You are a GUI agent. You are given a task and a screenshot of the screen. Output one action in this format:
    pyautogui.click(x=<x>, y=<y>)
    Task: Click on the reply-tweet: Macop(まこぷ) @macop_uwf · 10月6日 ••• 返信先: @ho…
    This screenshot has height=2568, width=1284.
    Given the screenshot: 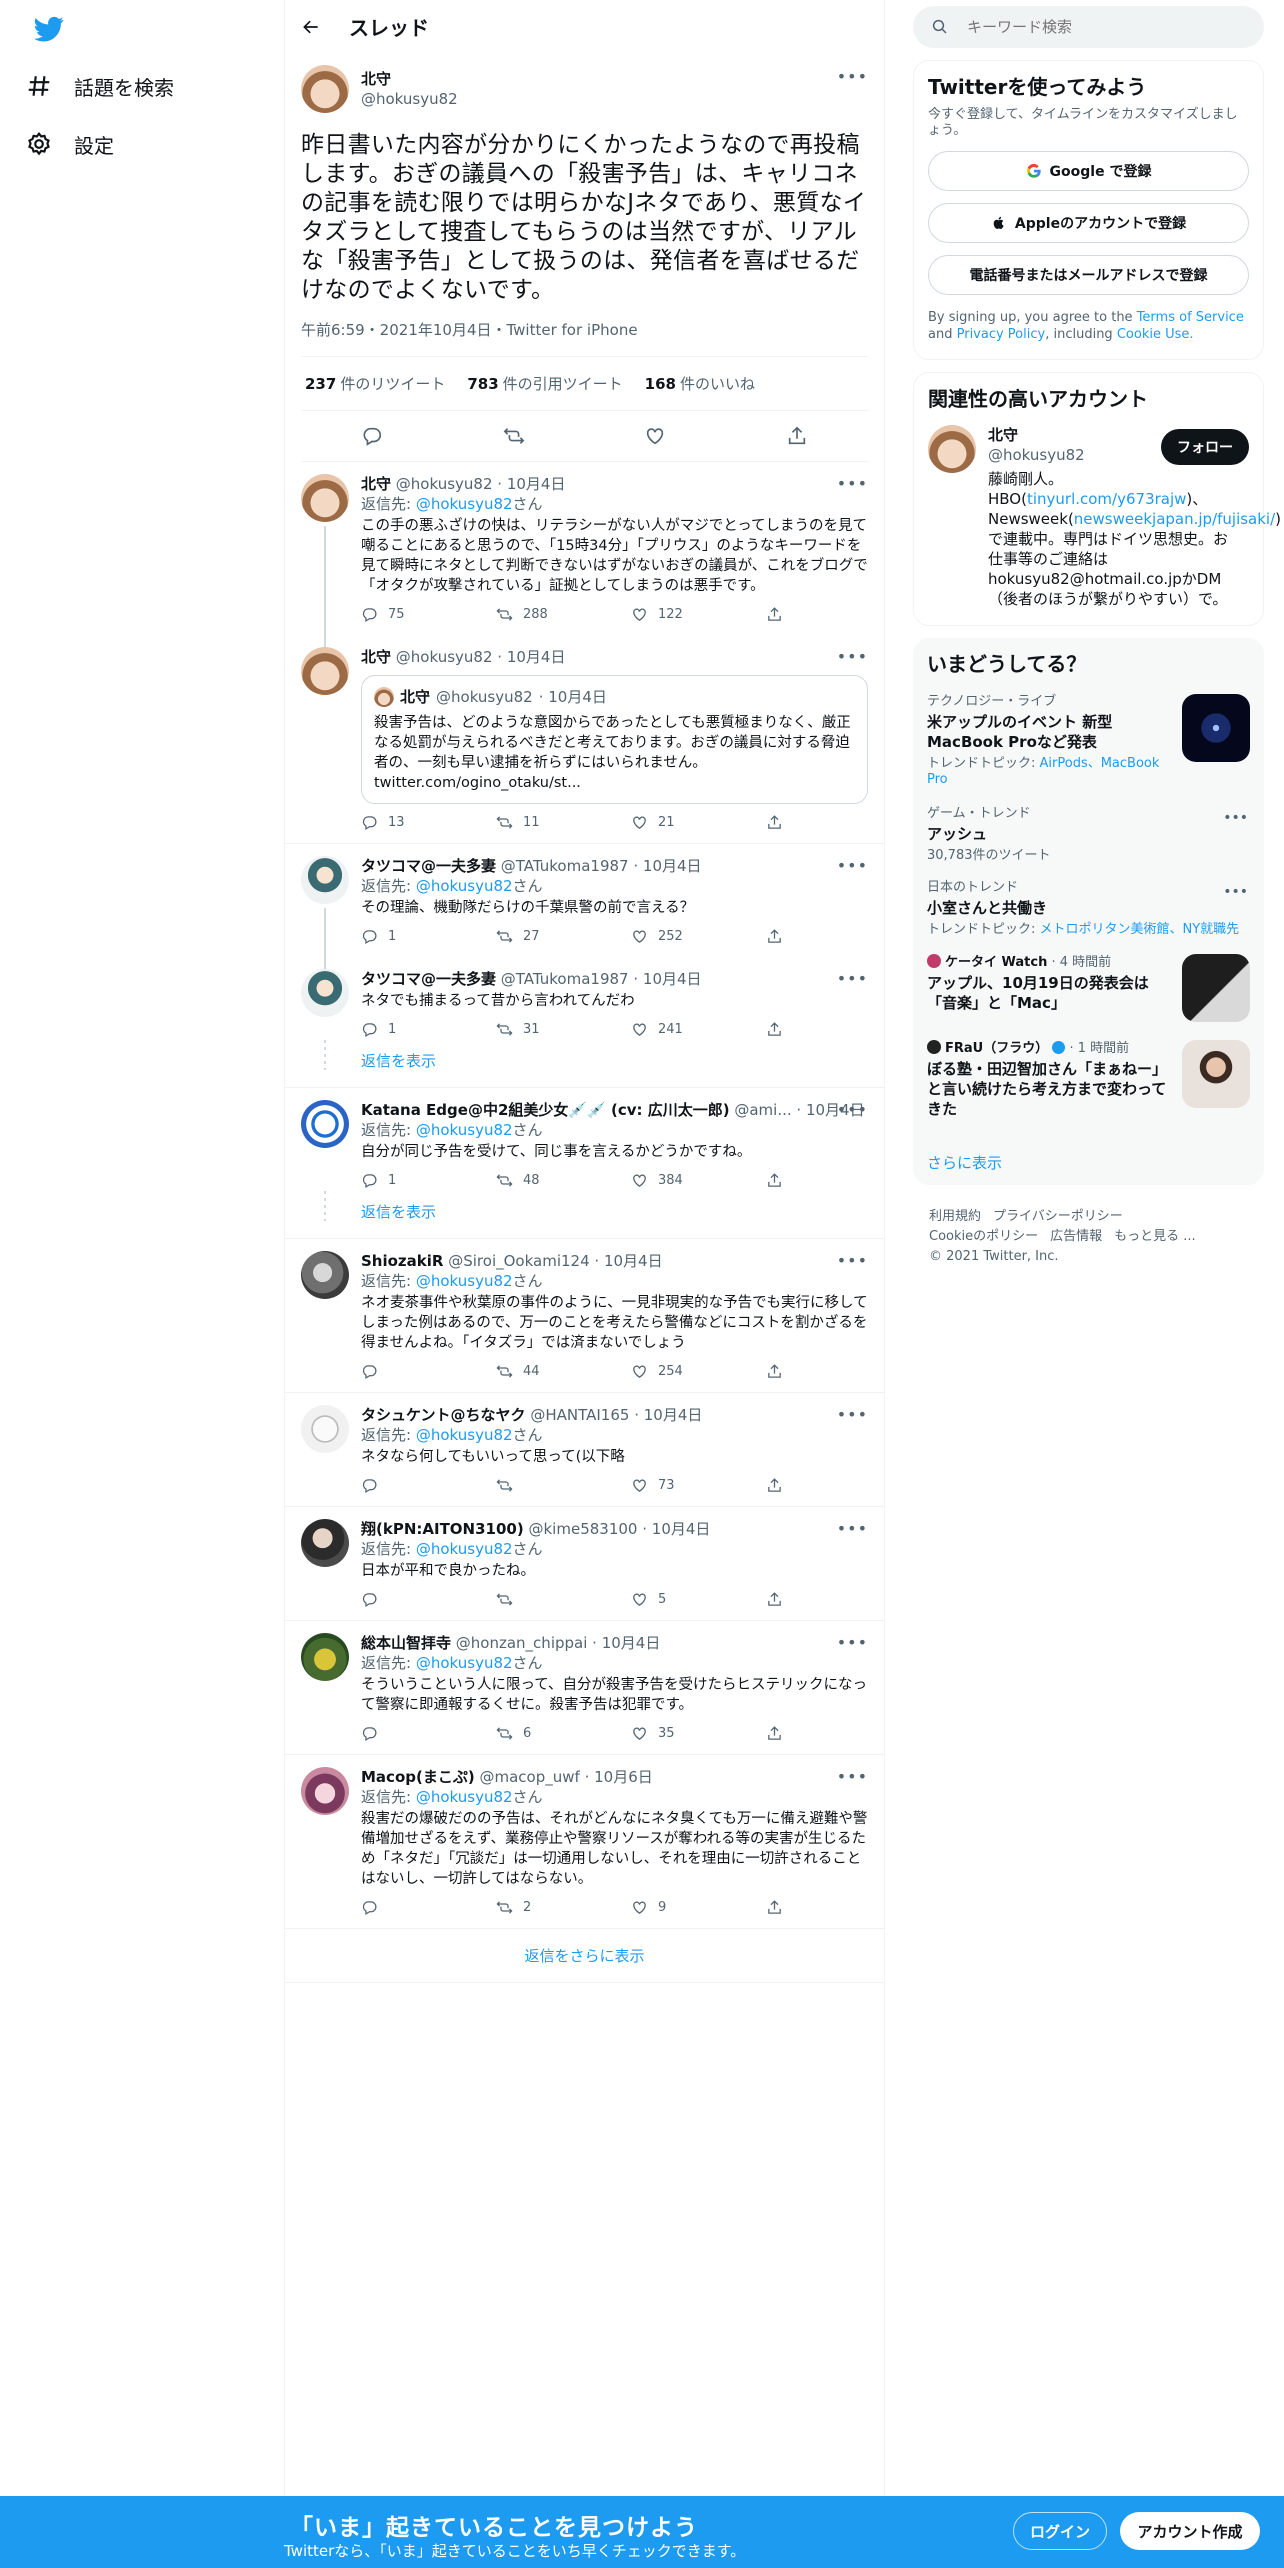 What is the action you would take?
    pyautogui.click(x=584, y=1842)
    